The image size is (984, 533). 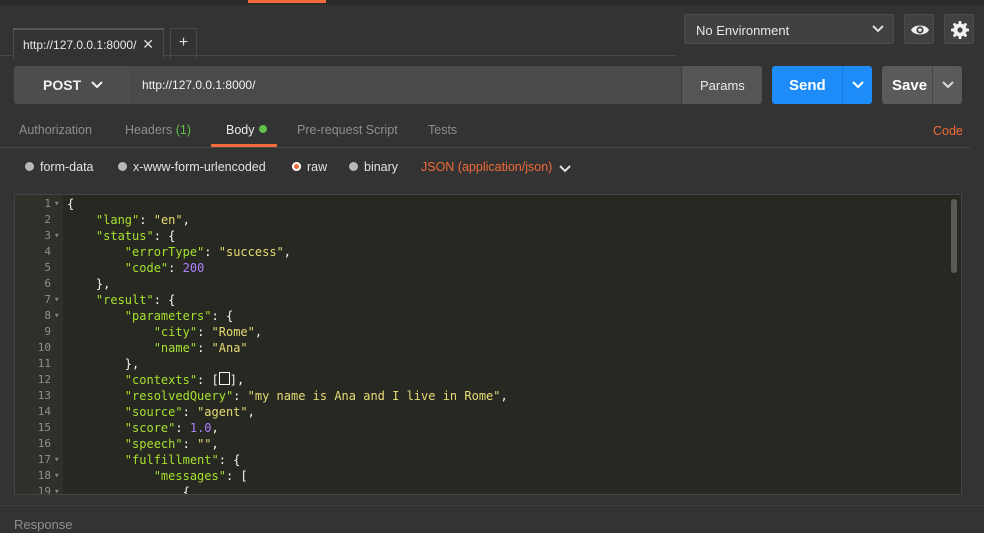 What do you see at coordinates (135, 300) in the screenshot?
I see `code-text: "result": {` at bounding box center [135, 300].